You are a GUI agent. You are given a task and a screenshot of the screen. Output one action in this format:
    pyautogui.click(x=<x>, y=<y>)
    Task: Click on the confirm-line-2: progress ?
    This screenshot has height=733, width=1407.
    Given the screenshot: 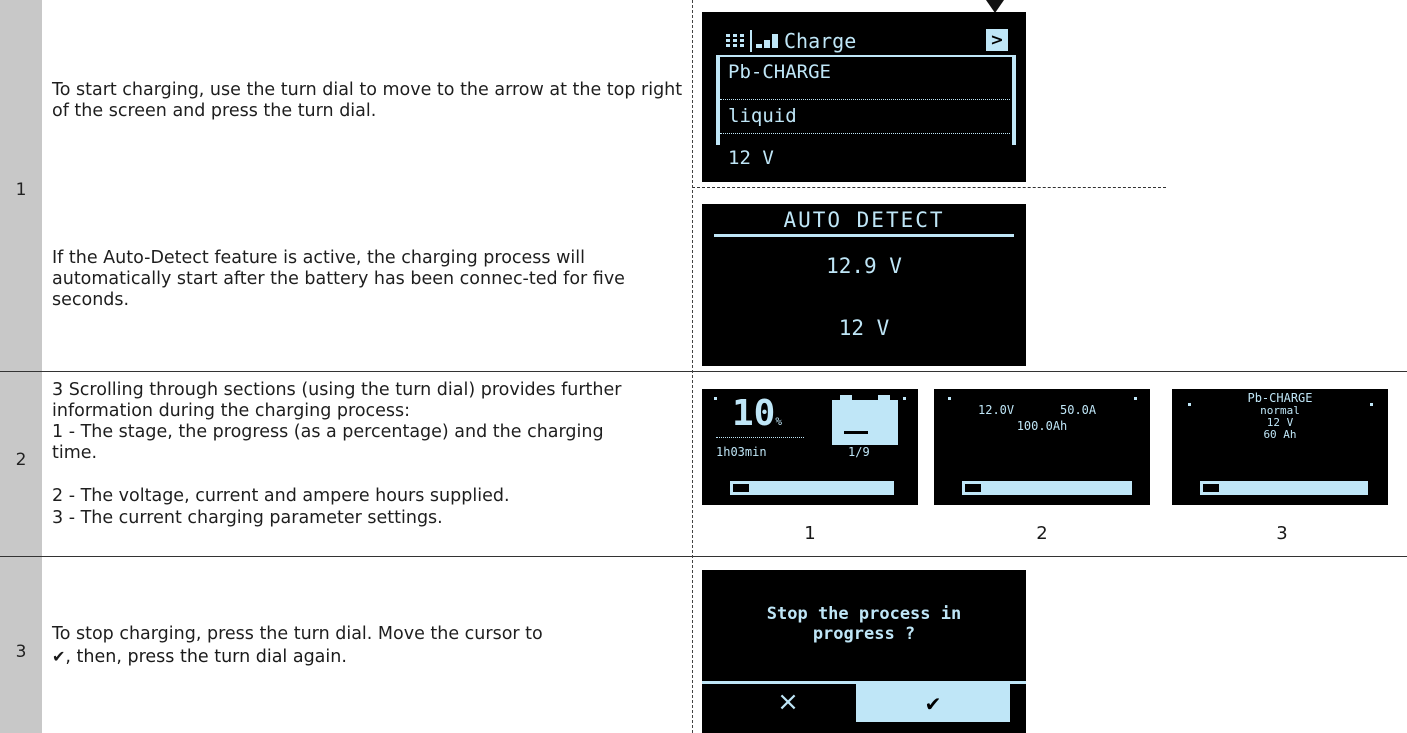 What is the action you would take?
    pyautogui.click(x=864, y=634)
    